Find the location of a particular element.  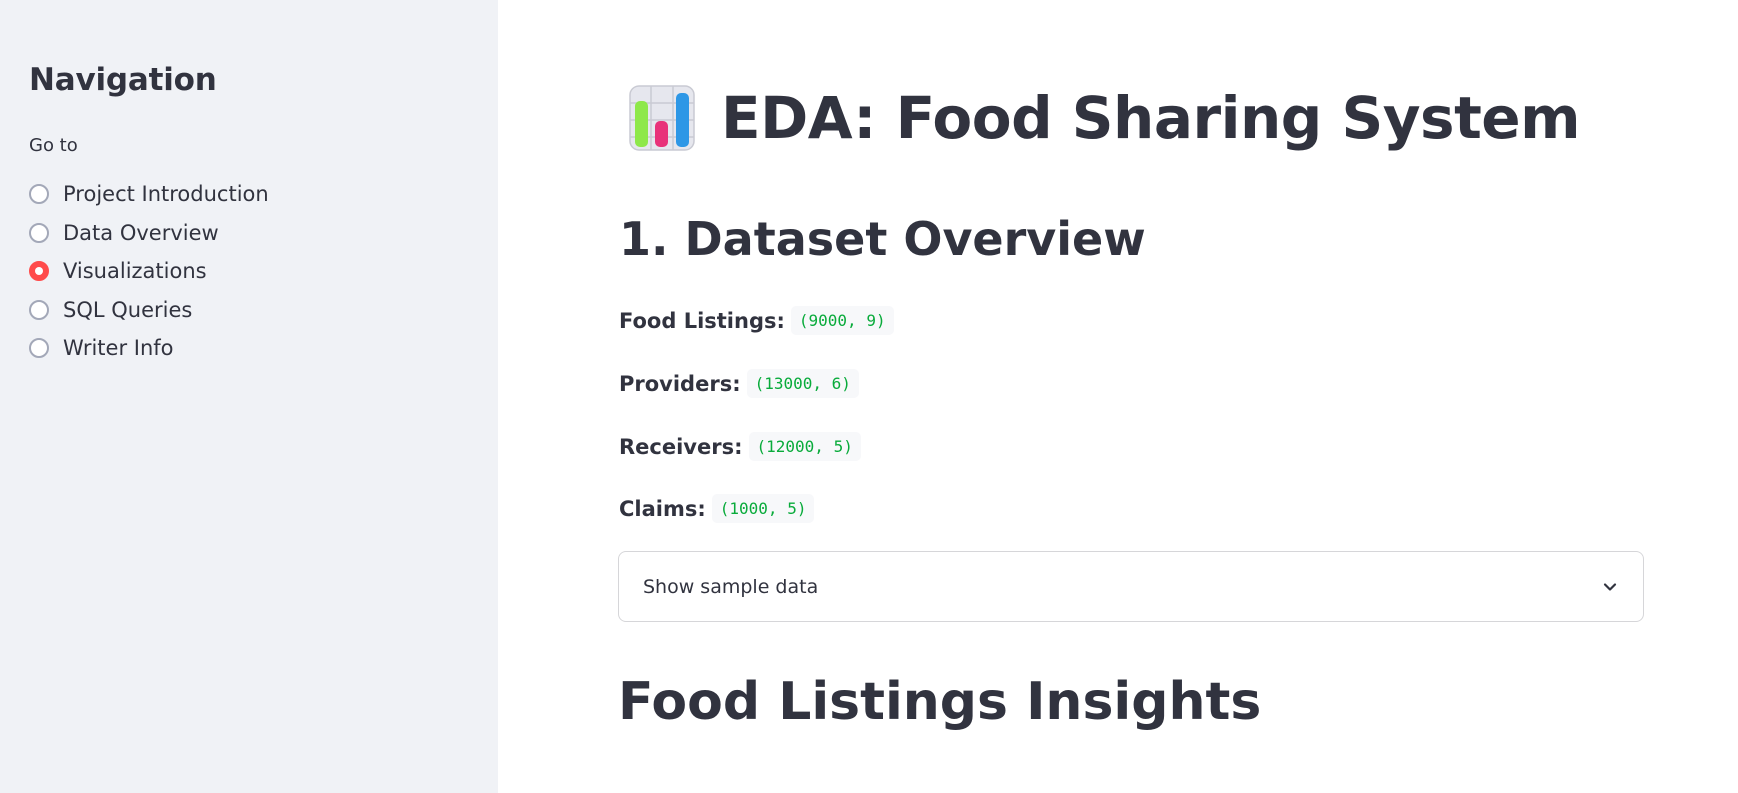

radio-option-label: Writer Info is located at coordinates (118, 348).